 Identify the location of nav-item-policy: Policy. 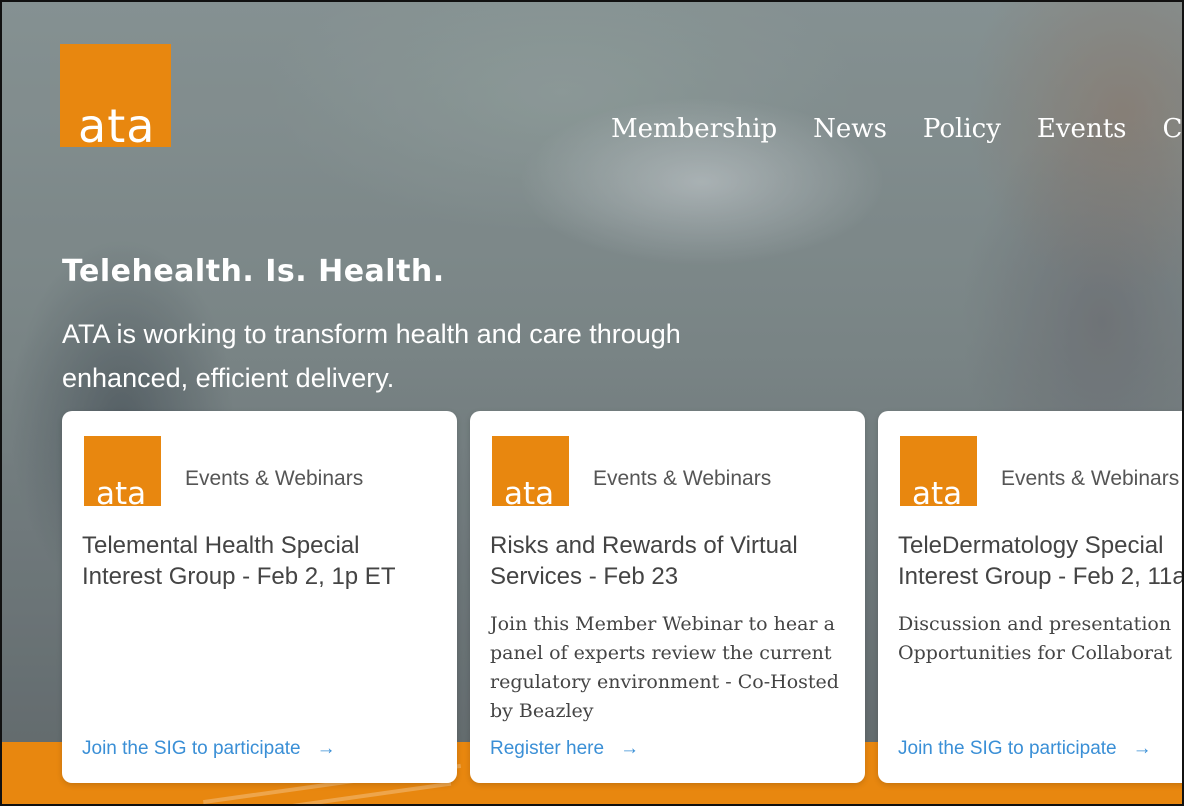
(962, 129).